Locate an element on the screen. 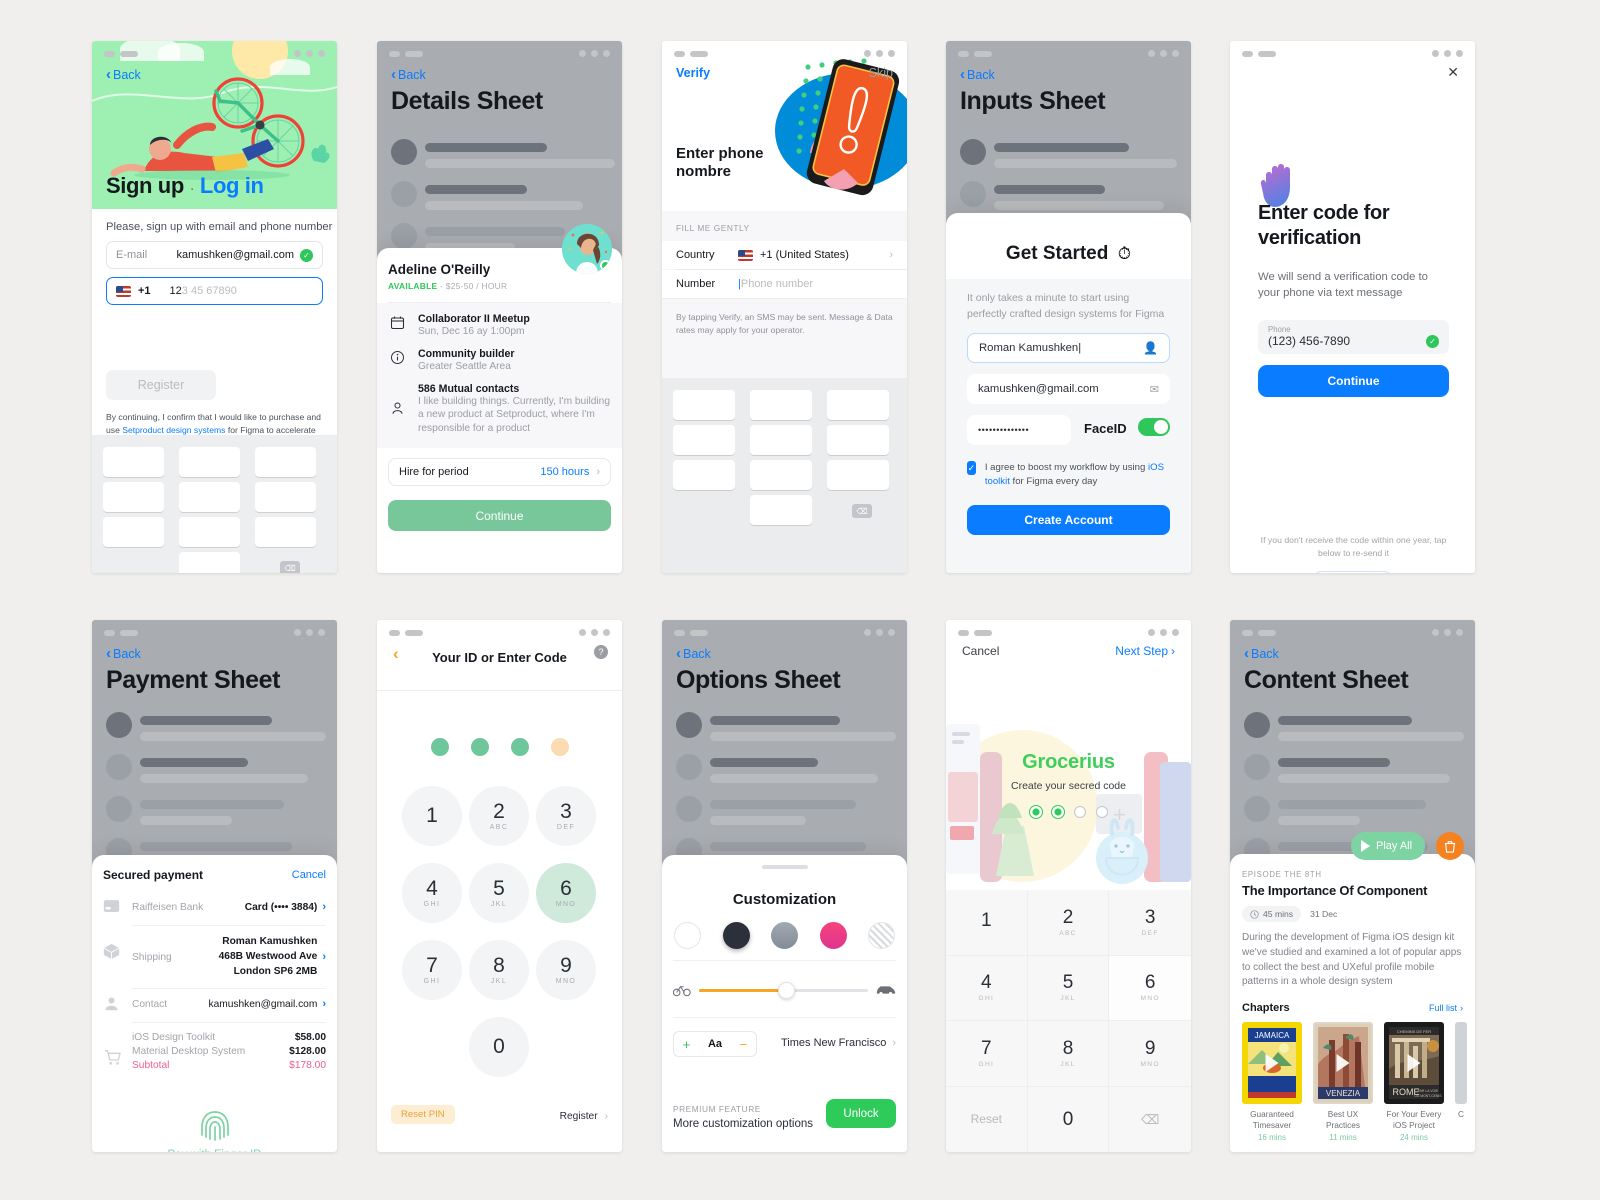 This screenshot has height=1200, width=1600. back-button-options: ‹ Back is located at coordinates (693, 653).